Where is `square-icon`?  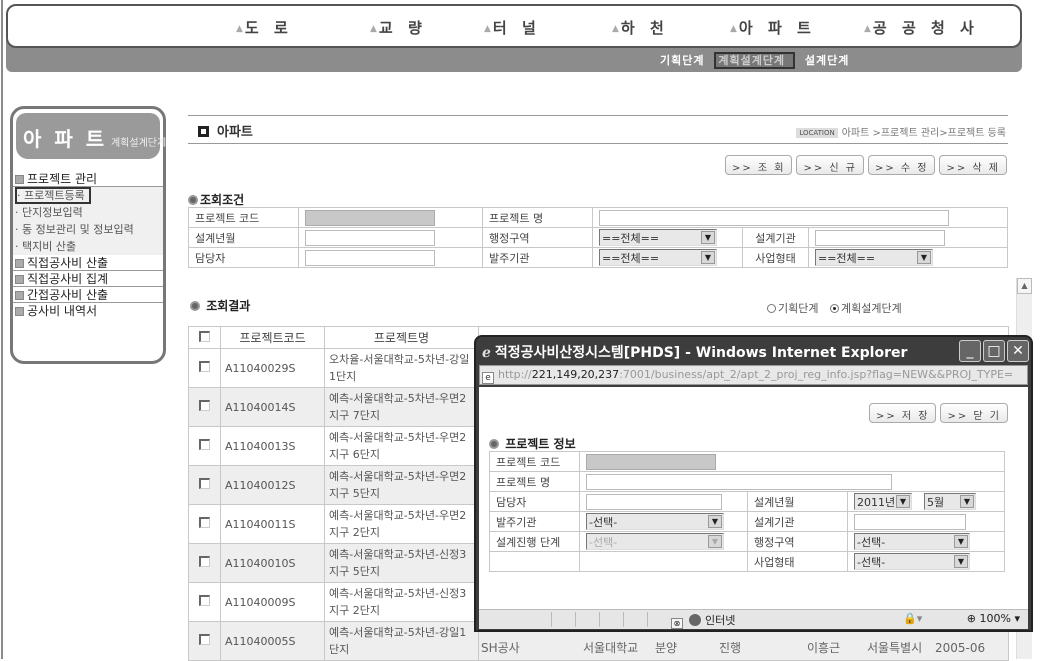
square-icon is located at coordinates (19, 295).